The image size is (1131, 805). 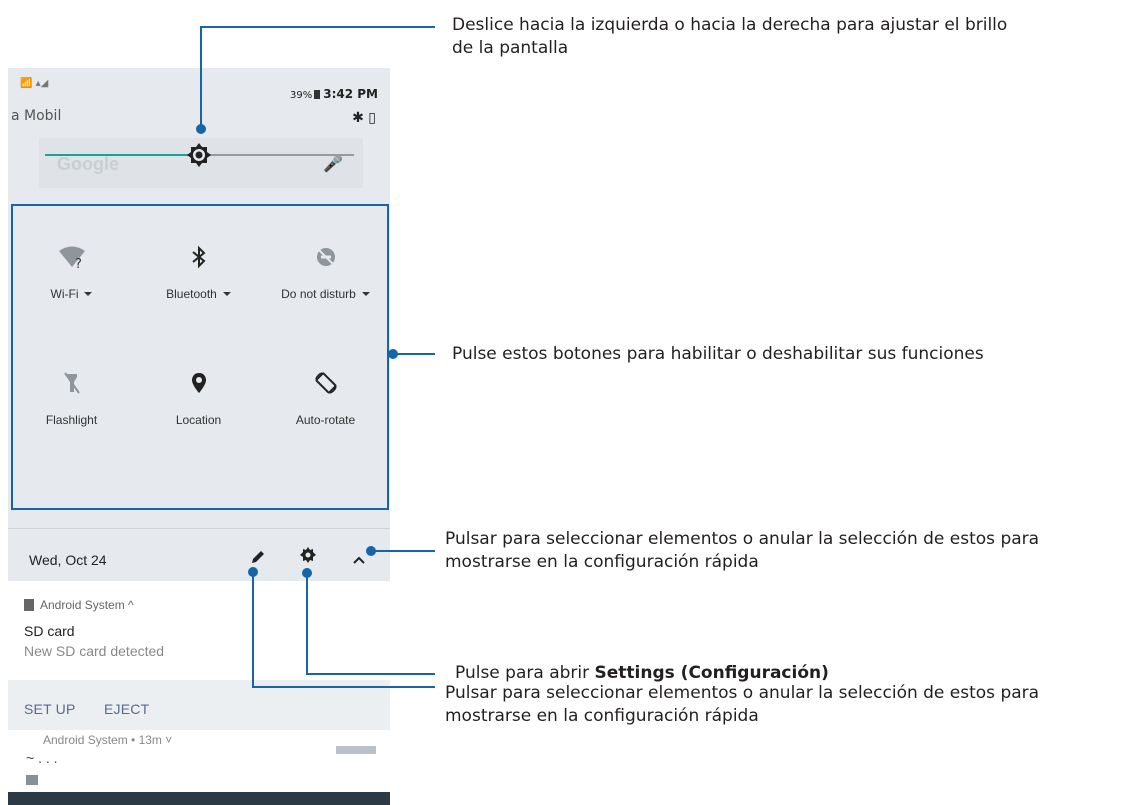 I want to click on connector-settings-v, so click(x=307, y=623).